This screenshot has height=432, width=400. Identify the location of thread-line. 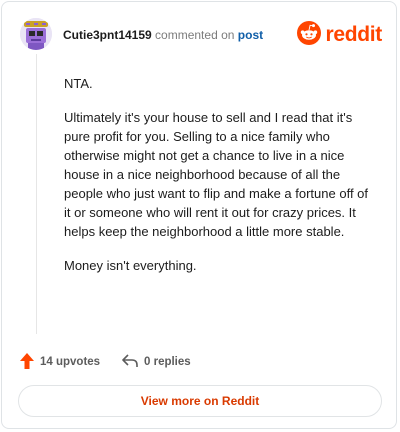
(36, 194).